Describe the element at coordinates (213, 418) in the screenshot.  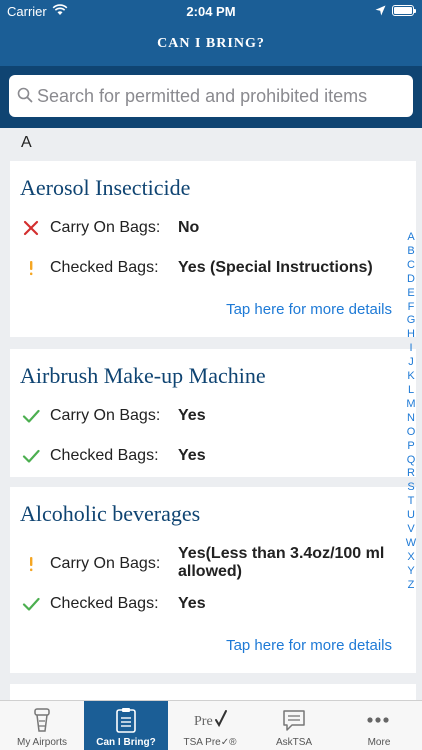
I see `carry-on-row: Carry On Bags: Yes` at that location.